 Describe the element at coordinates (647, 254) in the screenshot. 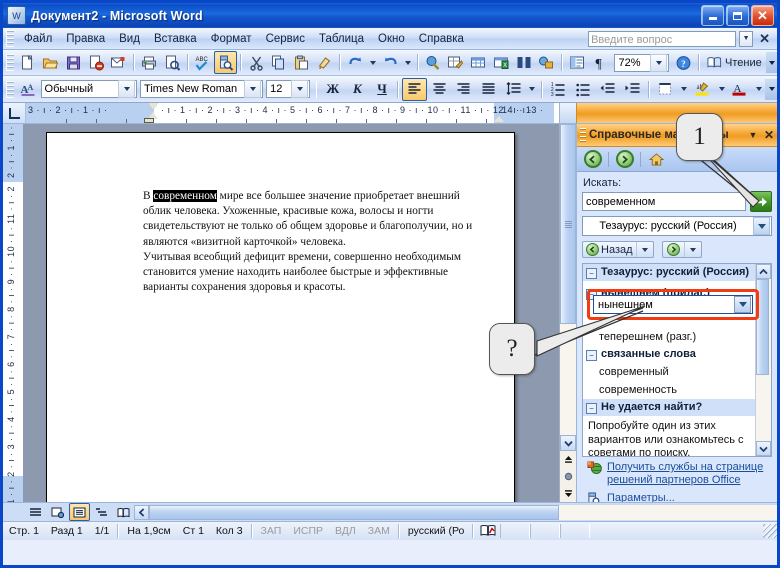

I see `callout-leader-lines` at that location.